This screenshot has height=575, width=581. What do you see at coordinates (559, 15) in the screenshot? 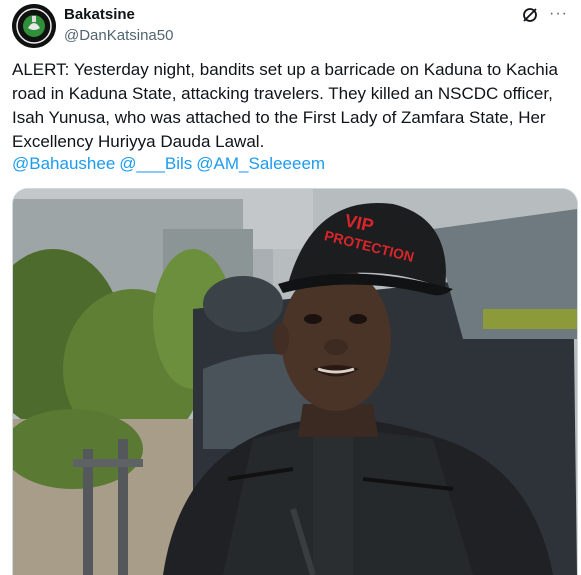
I see `more-icon: ···` at bounding box center [559, 15].